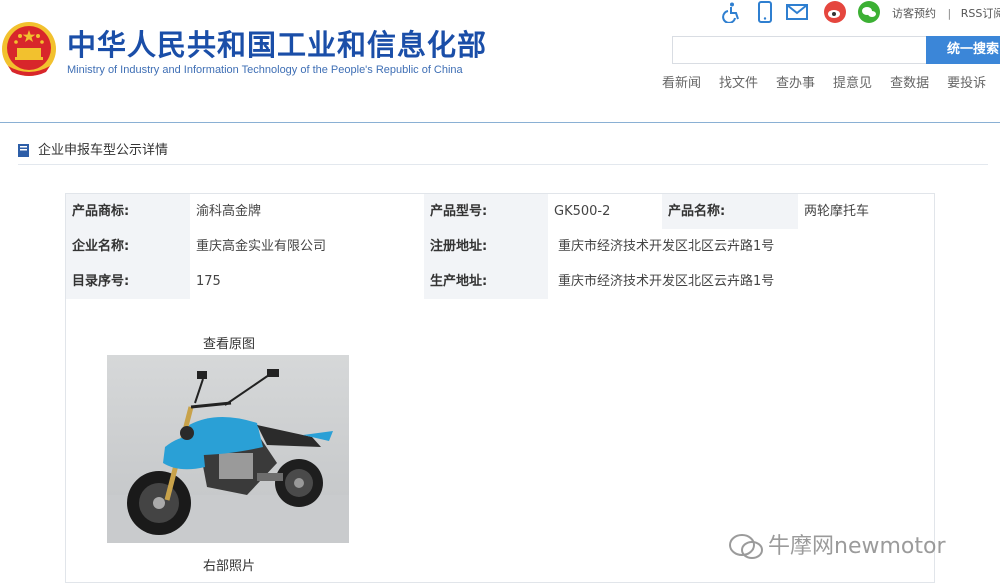  Describe the element at coordinates (800, 50) in the screenshot. I see `search-input` at that location.